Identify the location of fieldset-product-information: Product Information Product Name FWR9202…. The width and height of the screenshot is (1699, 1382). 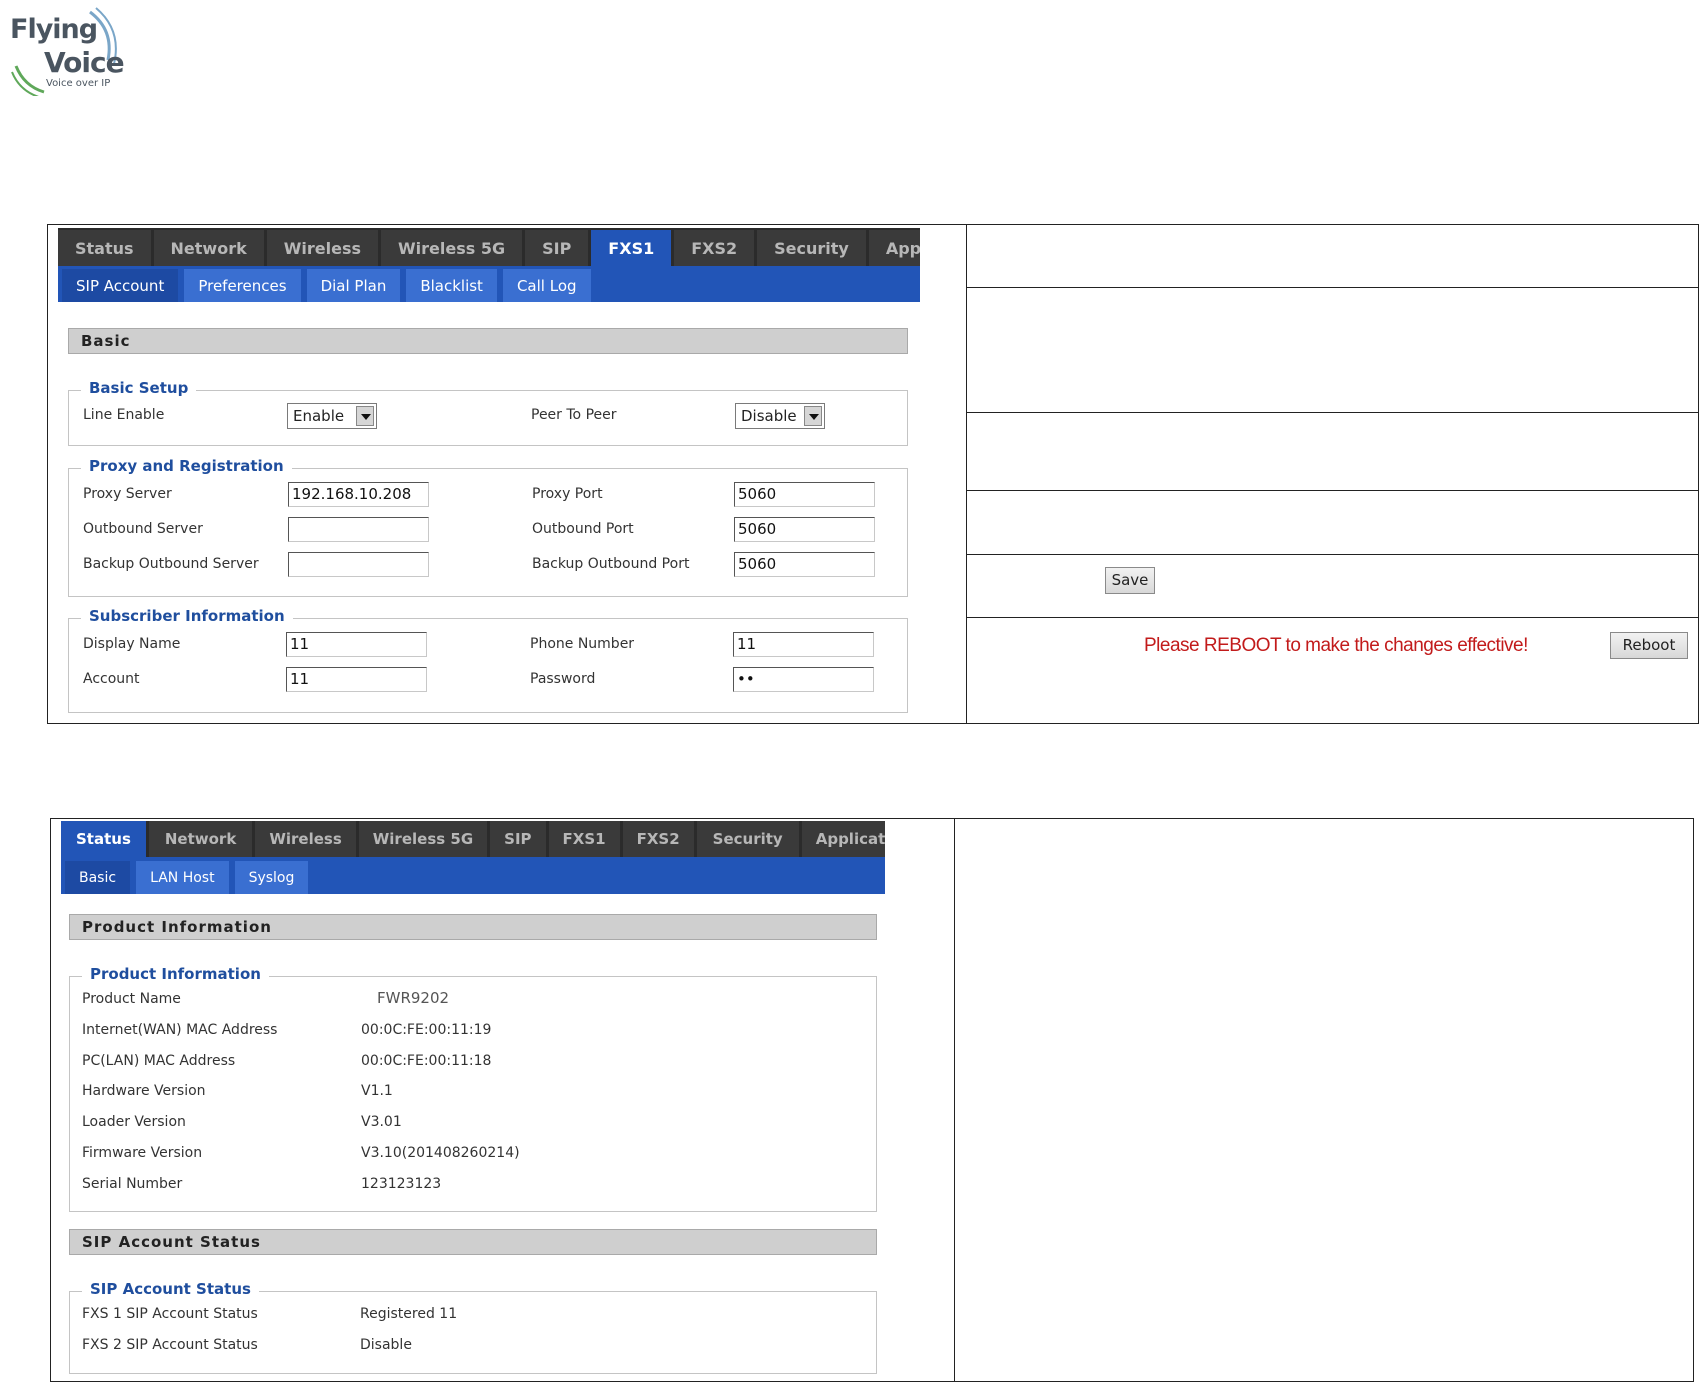
(473, 1088).